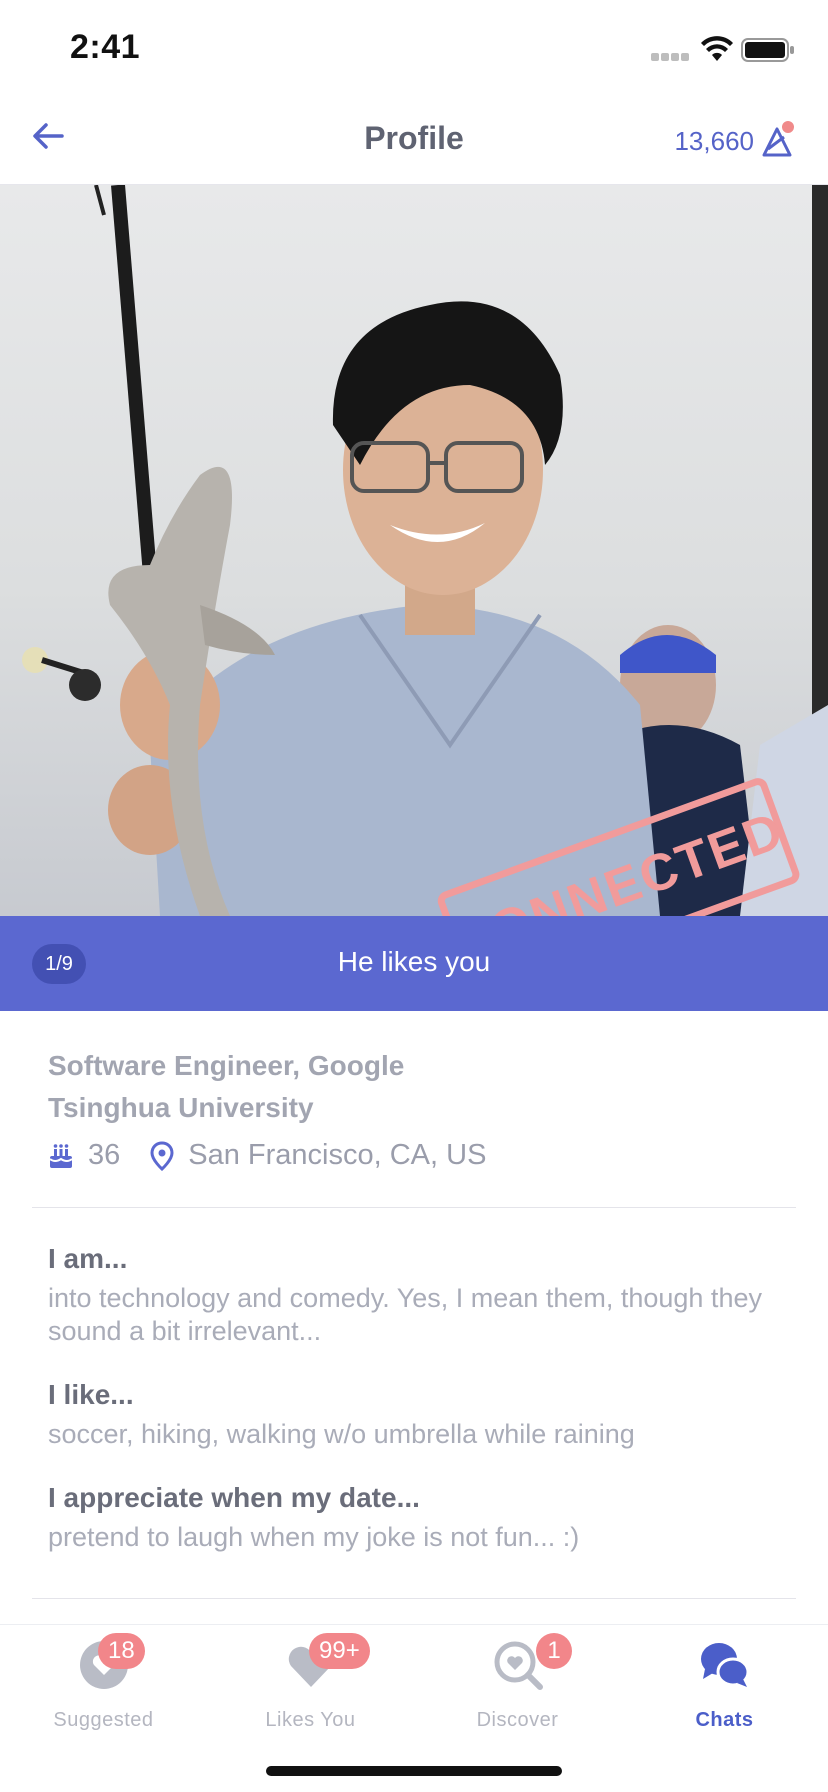  What do you see at coordinates (103, 1690) in the screenshot?
I see `tab-suggested: 18 Suggested` at bounding box center [103, 1690].